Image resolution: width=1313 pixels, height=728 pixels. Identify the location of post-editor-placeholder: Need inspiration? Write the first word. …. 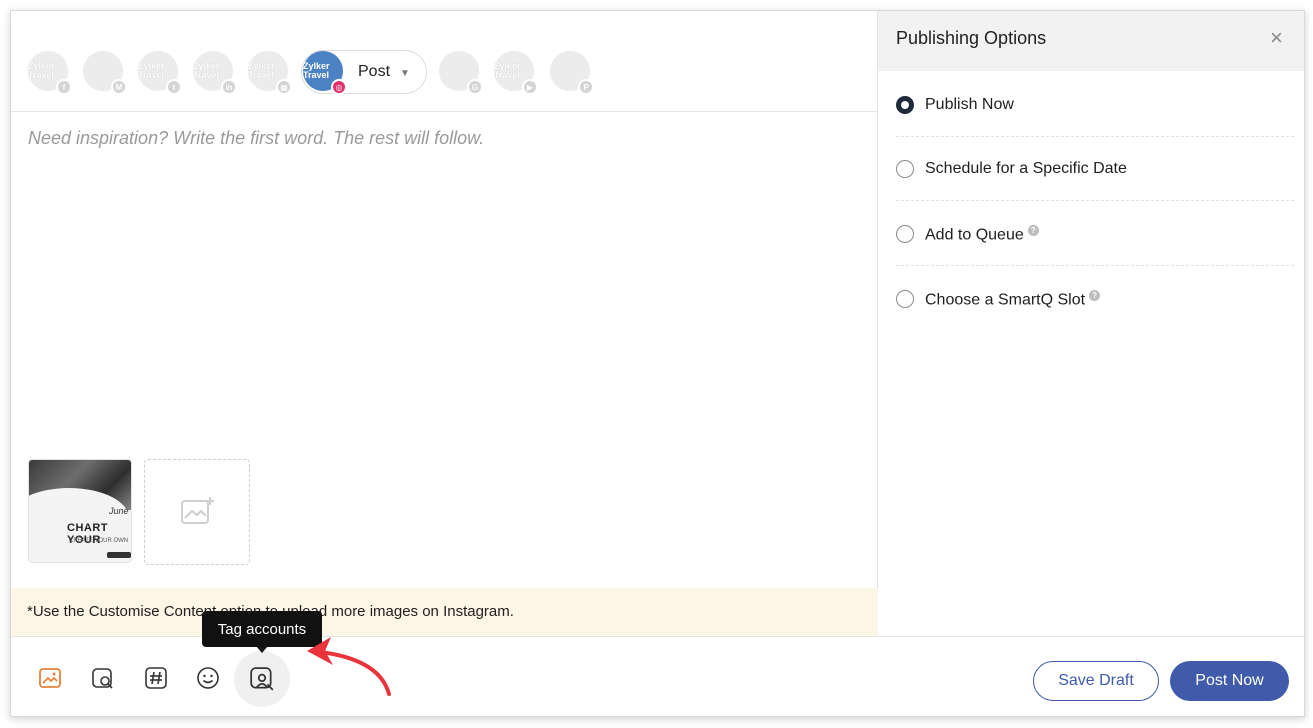
(256, 138).